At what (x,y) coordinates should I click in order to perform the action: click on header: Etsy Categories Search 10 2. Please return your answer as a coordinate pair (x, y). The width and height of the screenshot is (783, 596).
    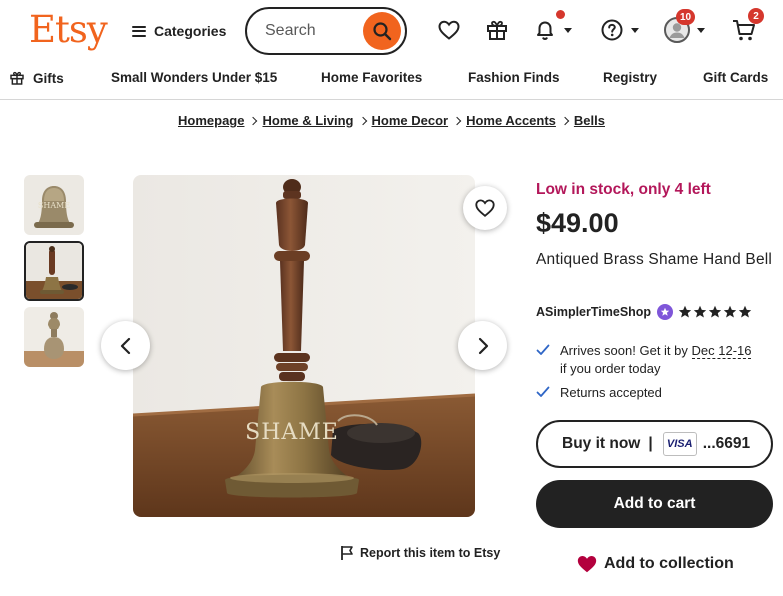
    Looking at the image, I should click on (391, 31).